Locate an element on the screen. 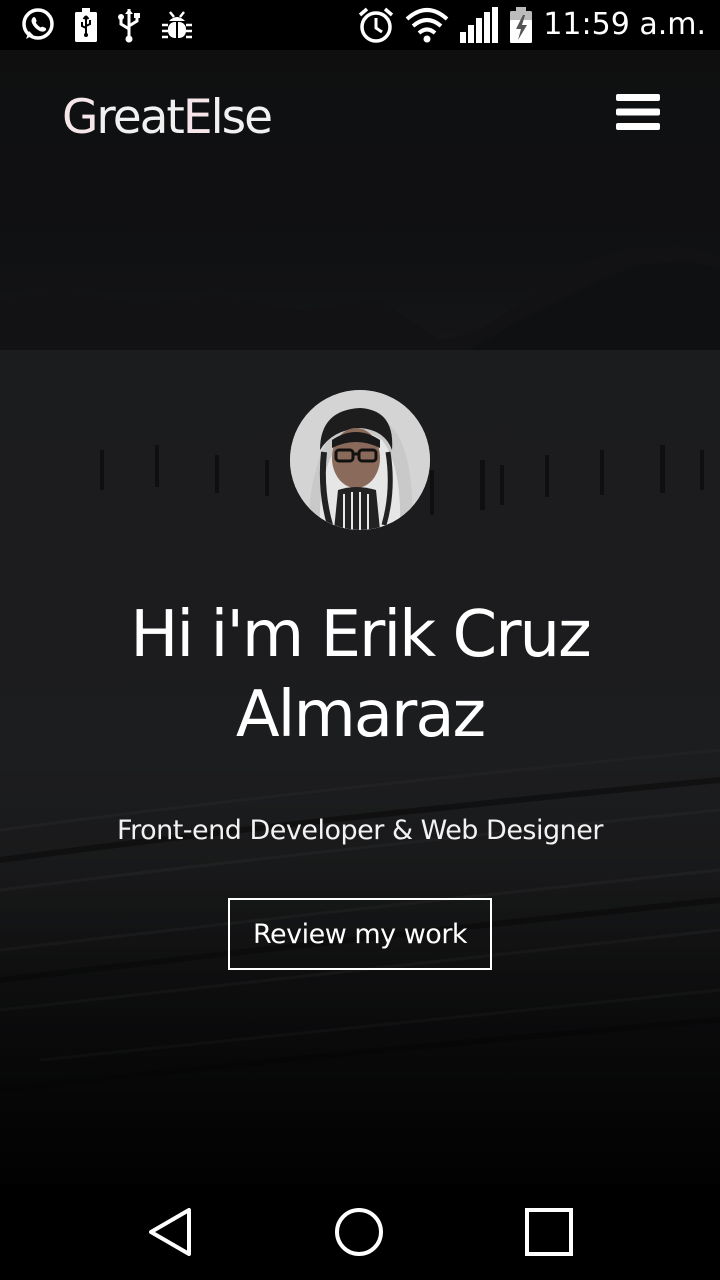 The image size is (720, 1280). home-circle-icon is located at coordinates (359, 1232).